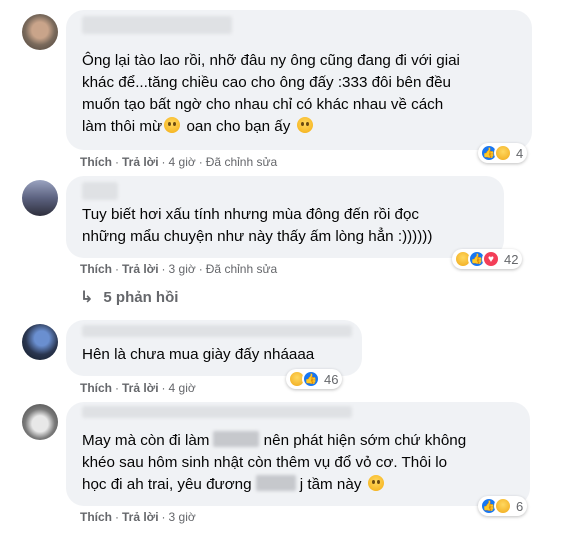 The image size is (580, 535). I want to click on view-replies-link: ↳ 5 phản hồi, so click(129, 297).